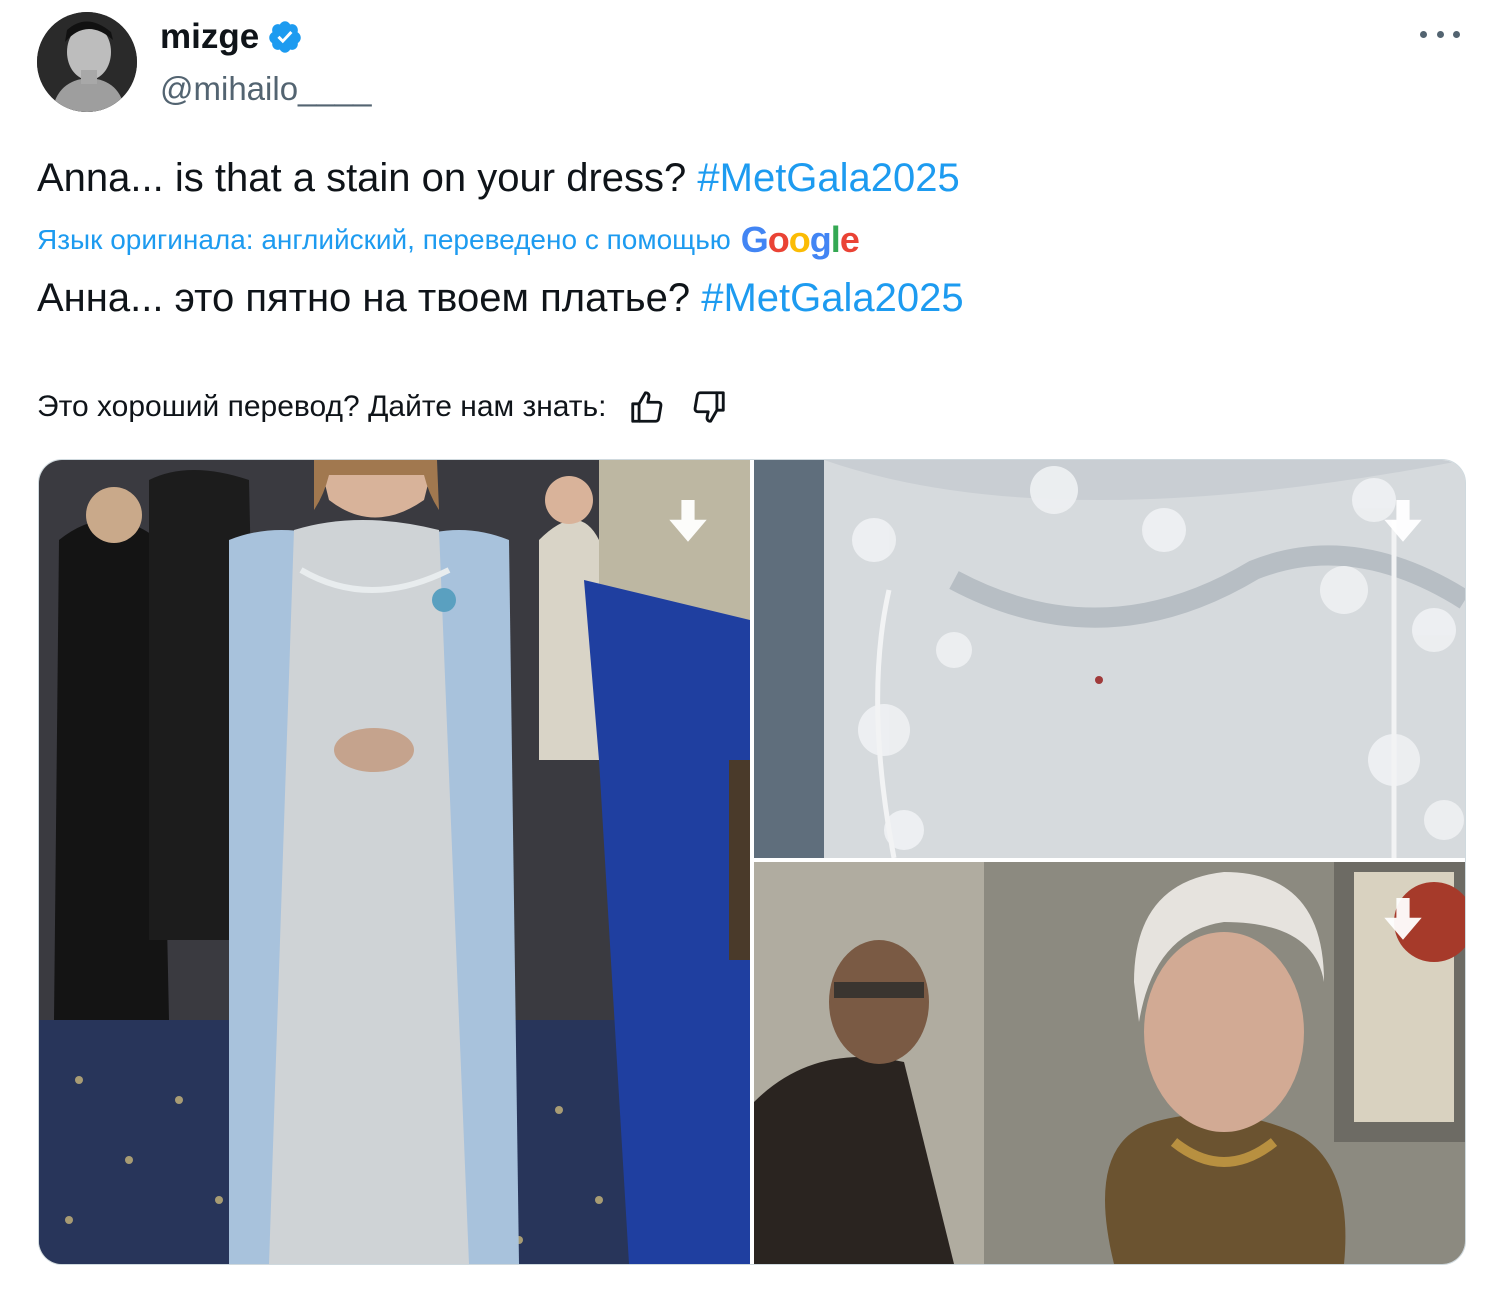  I want to click on thumbs-up-icon, so click(647, 407).